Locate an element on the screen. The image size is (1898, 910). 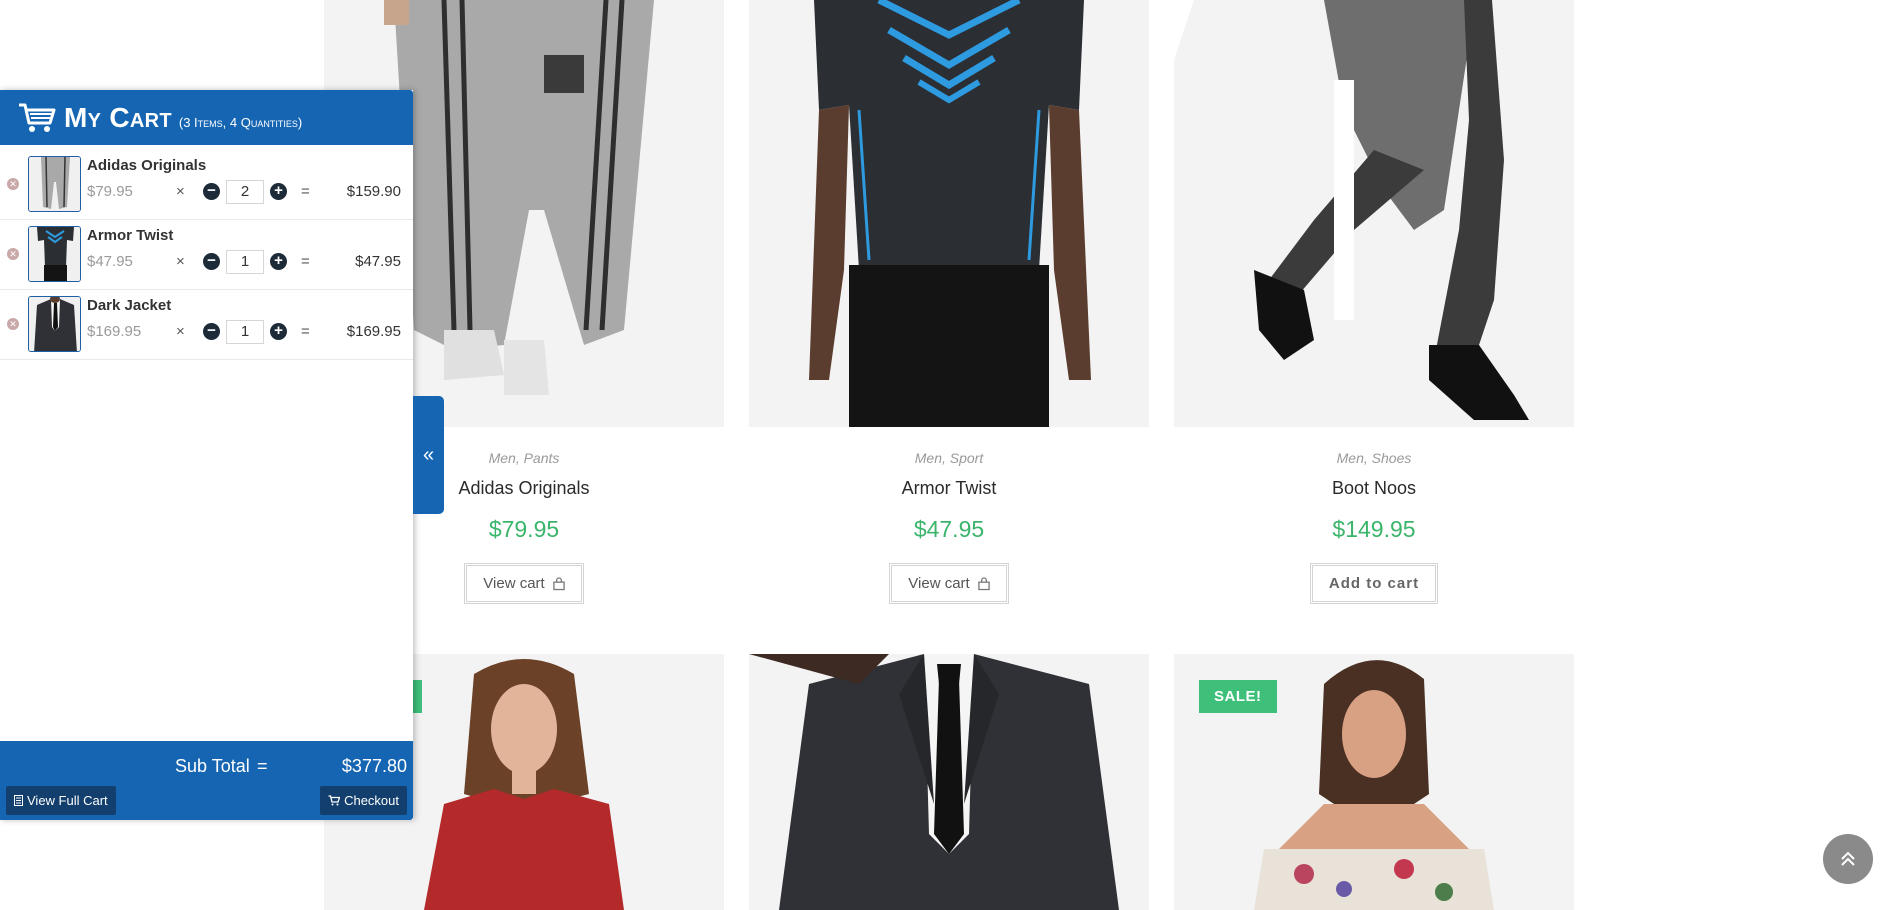
cart-item-unit-price: $79.95 is located at coordinates (110, 191).